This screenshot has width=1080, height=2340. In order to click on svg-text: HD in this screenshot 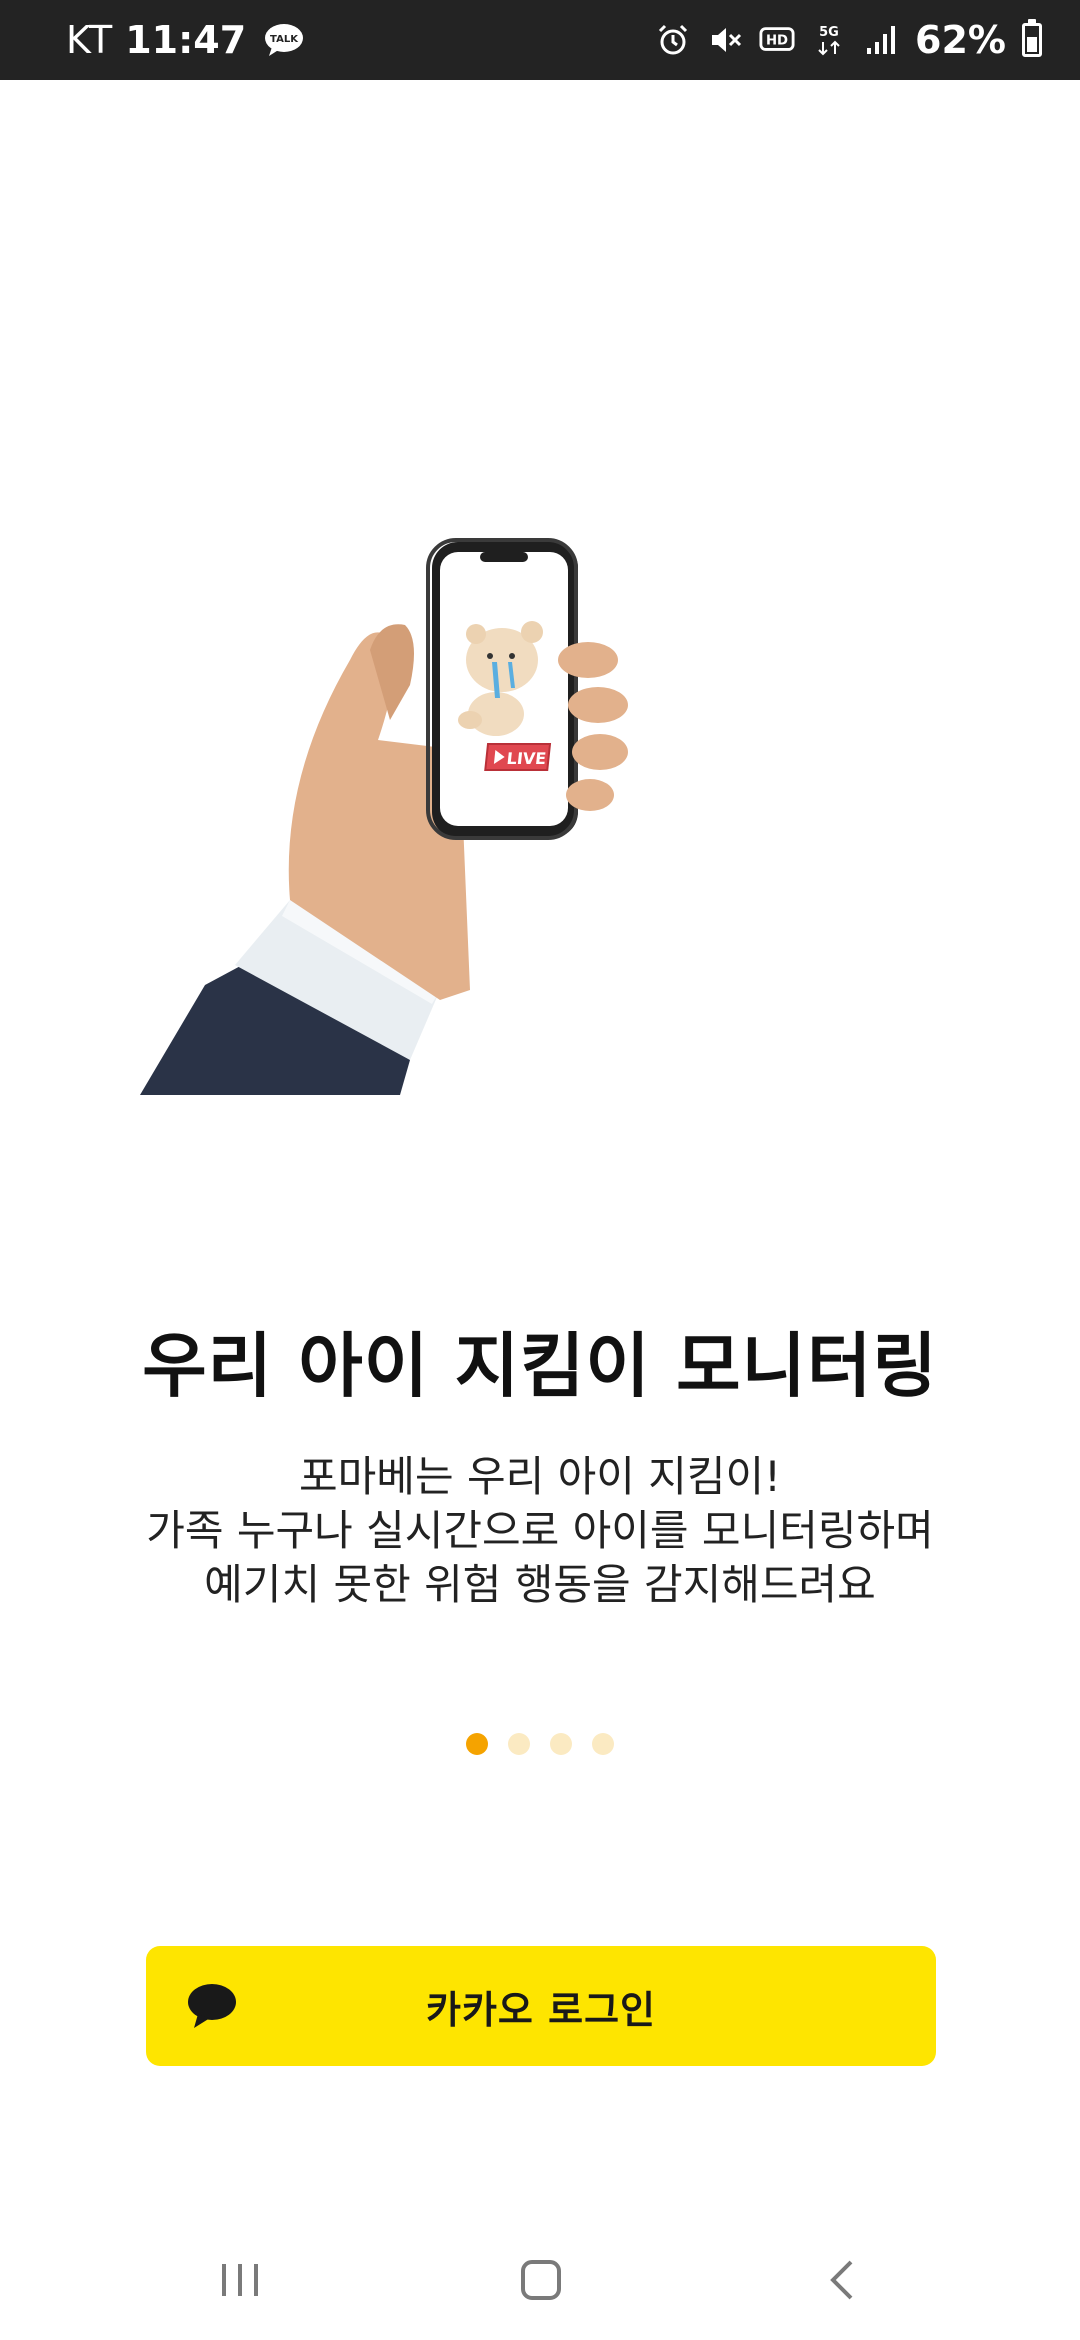, I will do `click(777, 41)`.